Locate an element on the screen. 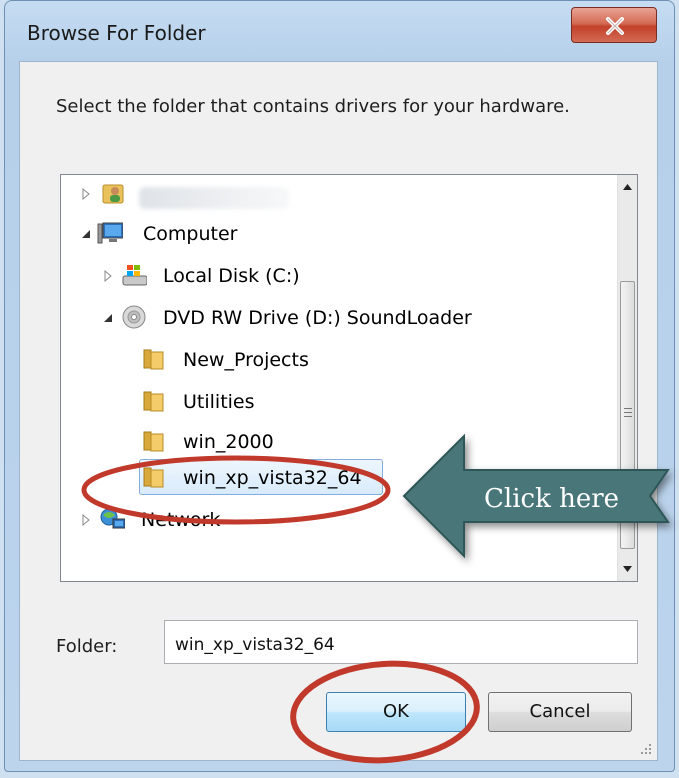 The image size is (679, 778). tree-item-network: Network is located at coordinates (331, 519).